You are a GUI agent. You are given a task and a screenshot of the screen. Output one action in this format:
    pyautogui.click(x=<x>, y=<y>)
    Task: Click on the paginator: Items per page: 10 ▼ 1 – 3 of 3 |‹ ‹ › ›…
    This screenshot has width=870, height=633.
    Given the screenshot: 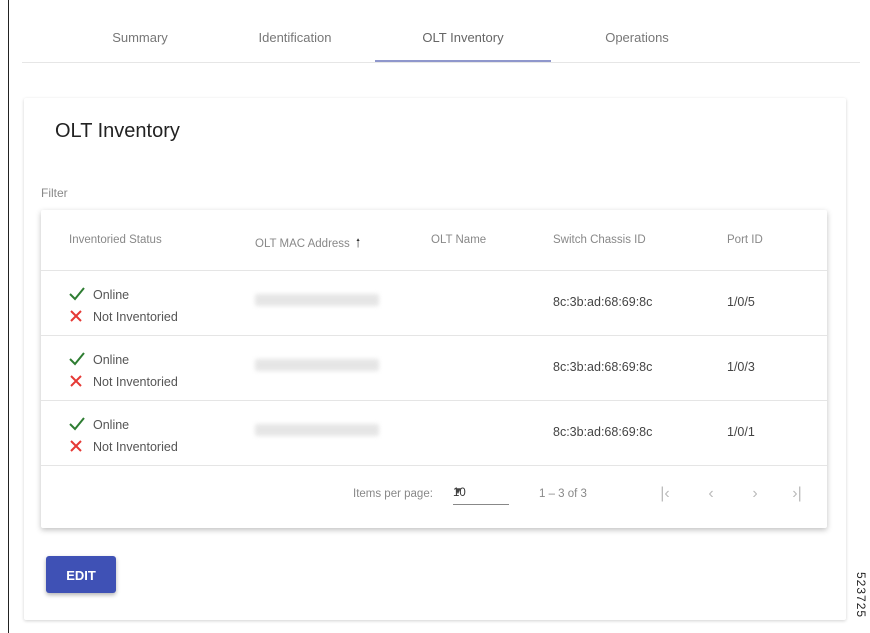 What is the action you would take?
    pyautogui.click(x=434, y=497)
    